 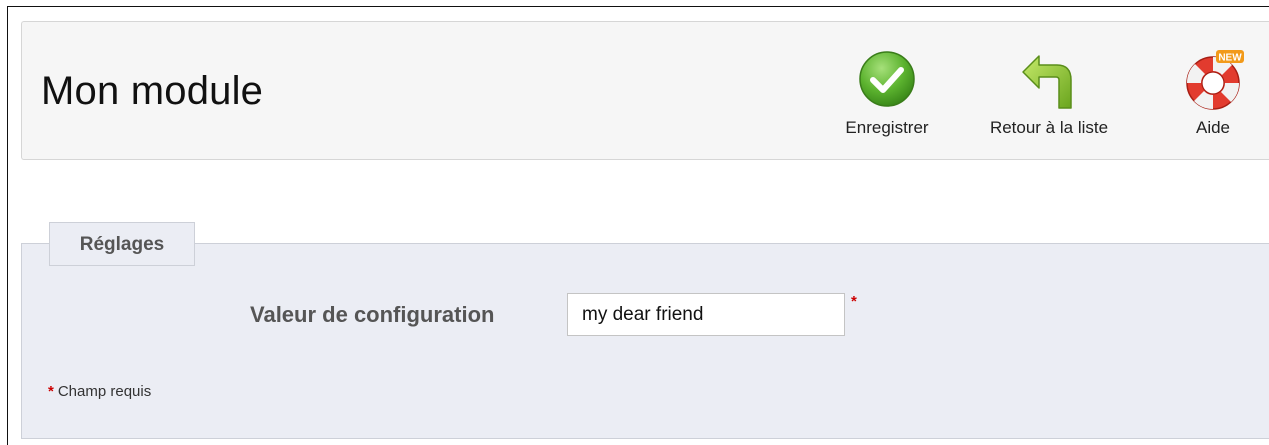 I want to click on help-button-label: Aide, so click(x=1213, y=127).